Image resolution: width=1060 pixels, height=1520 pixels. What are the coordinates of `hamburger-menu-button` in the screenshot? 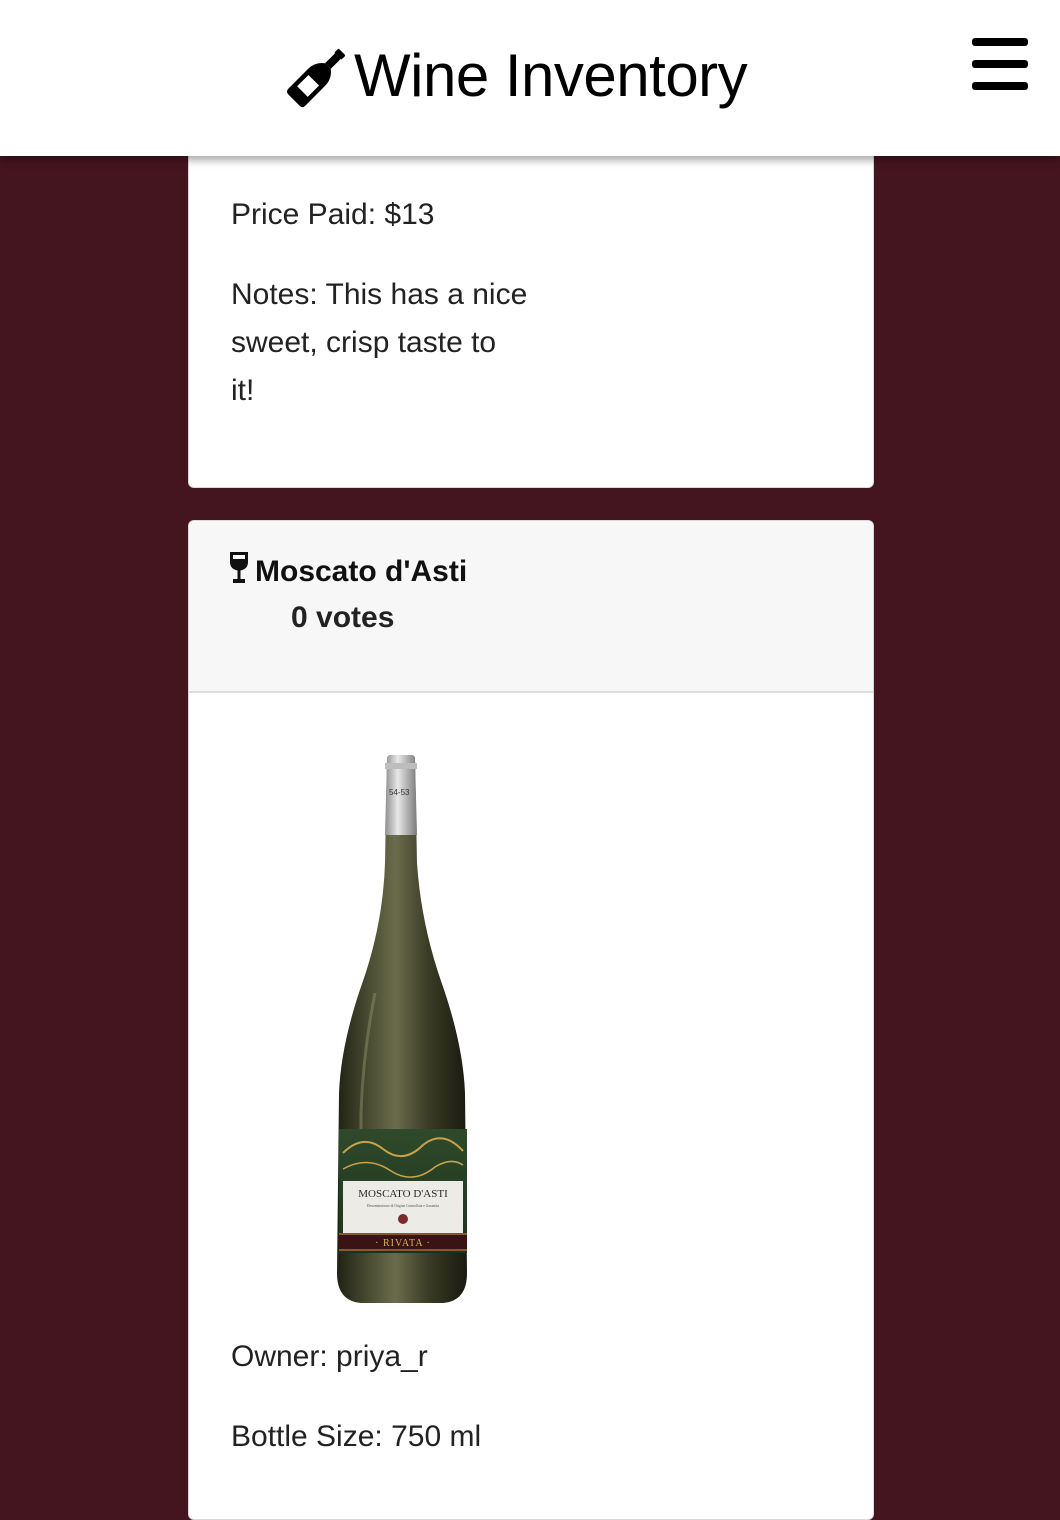 It's located at (1000, 64).